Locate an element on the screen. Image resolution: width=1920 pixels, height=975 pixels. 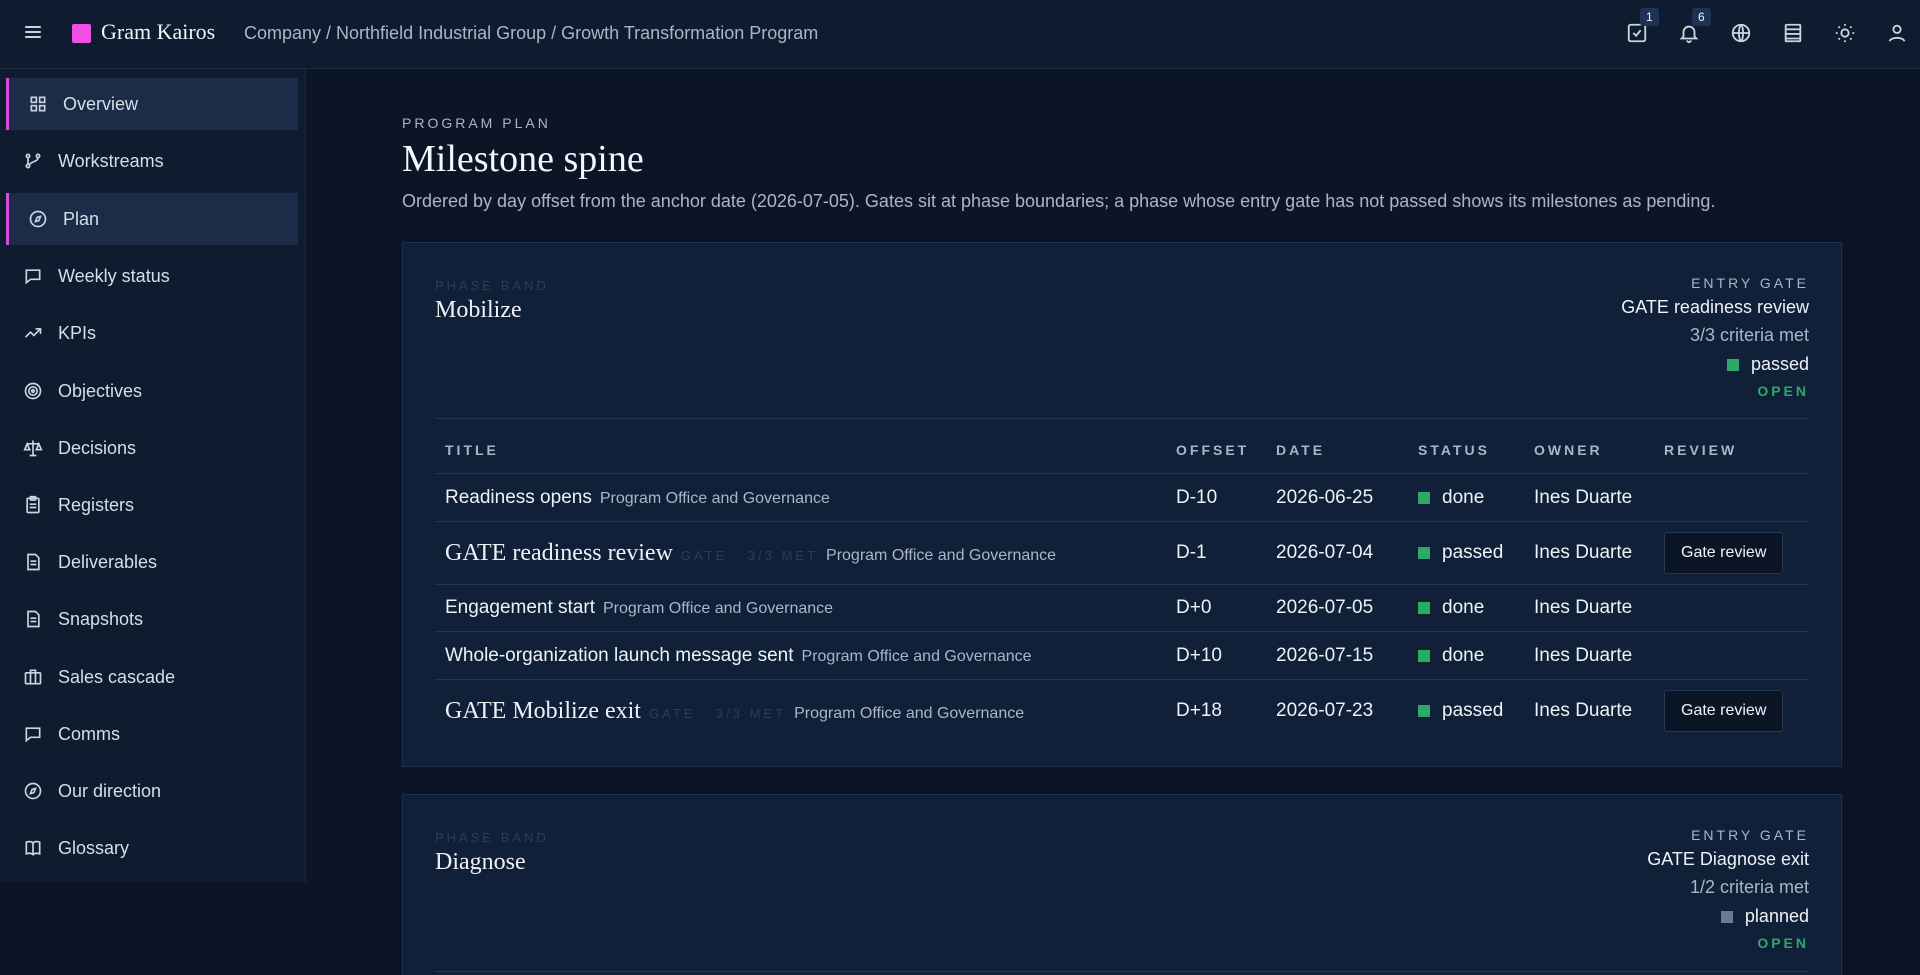
globe-icon is located at coordinates (1742, 34).